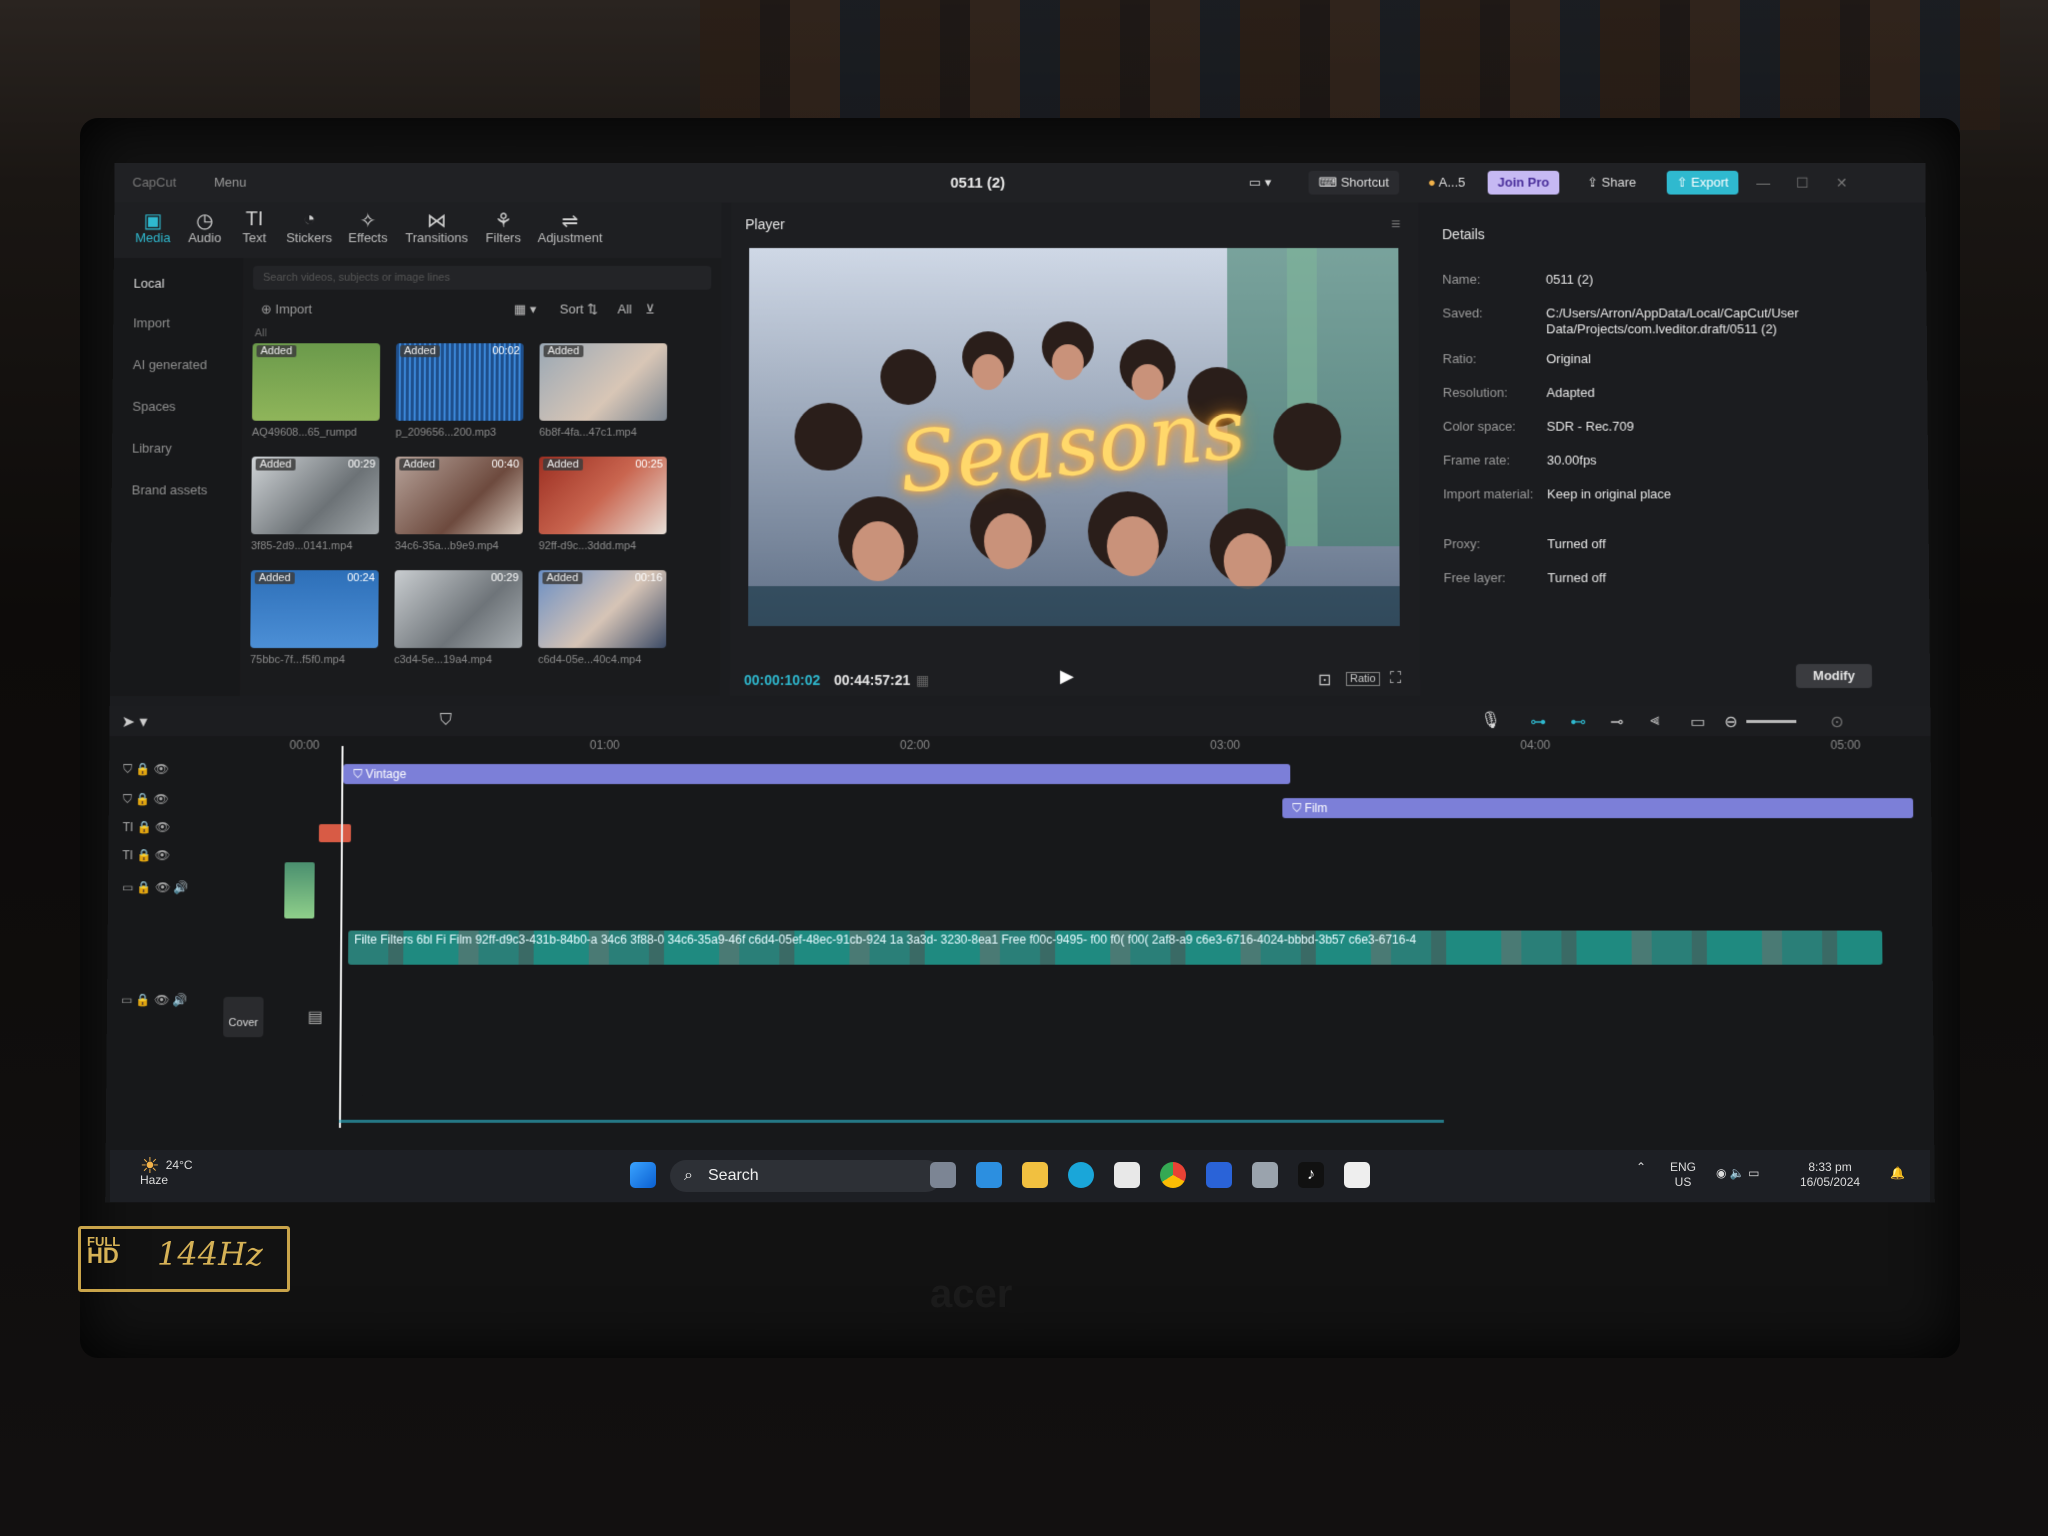 The width and height of the screenshot is (2048, 1536). I want to click on tool-filters: ⚘ Filters, so click(503, 226).